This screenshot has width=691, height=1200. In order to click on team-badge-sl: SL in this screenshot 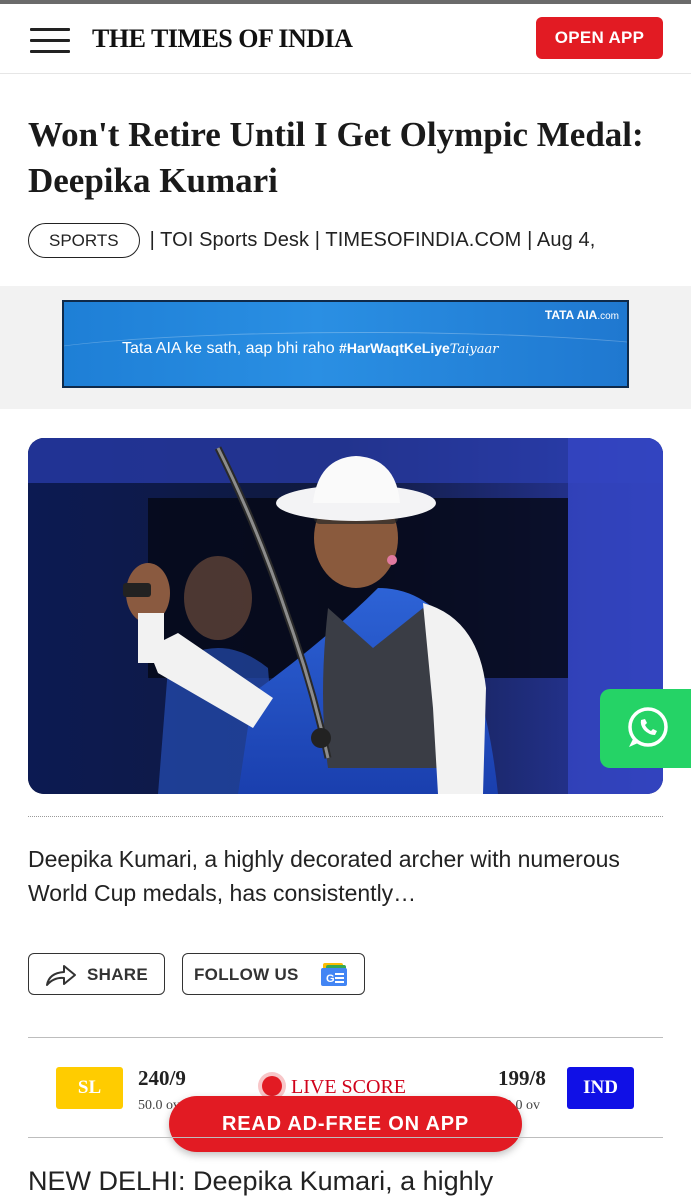, I will do `click(89, 1088)`.